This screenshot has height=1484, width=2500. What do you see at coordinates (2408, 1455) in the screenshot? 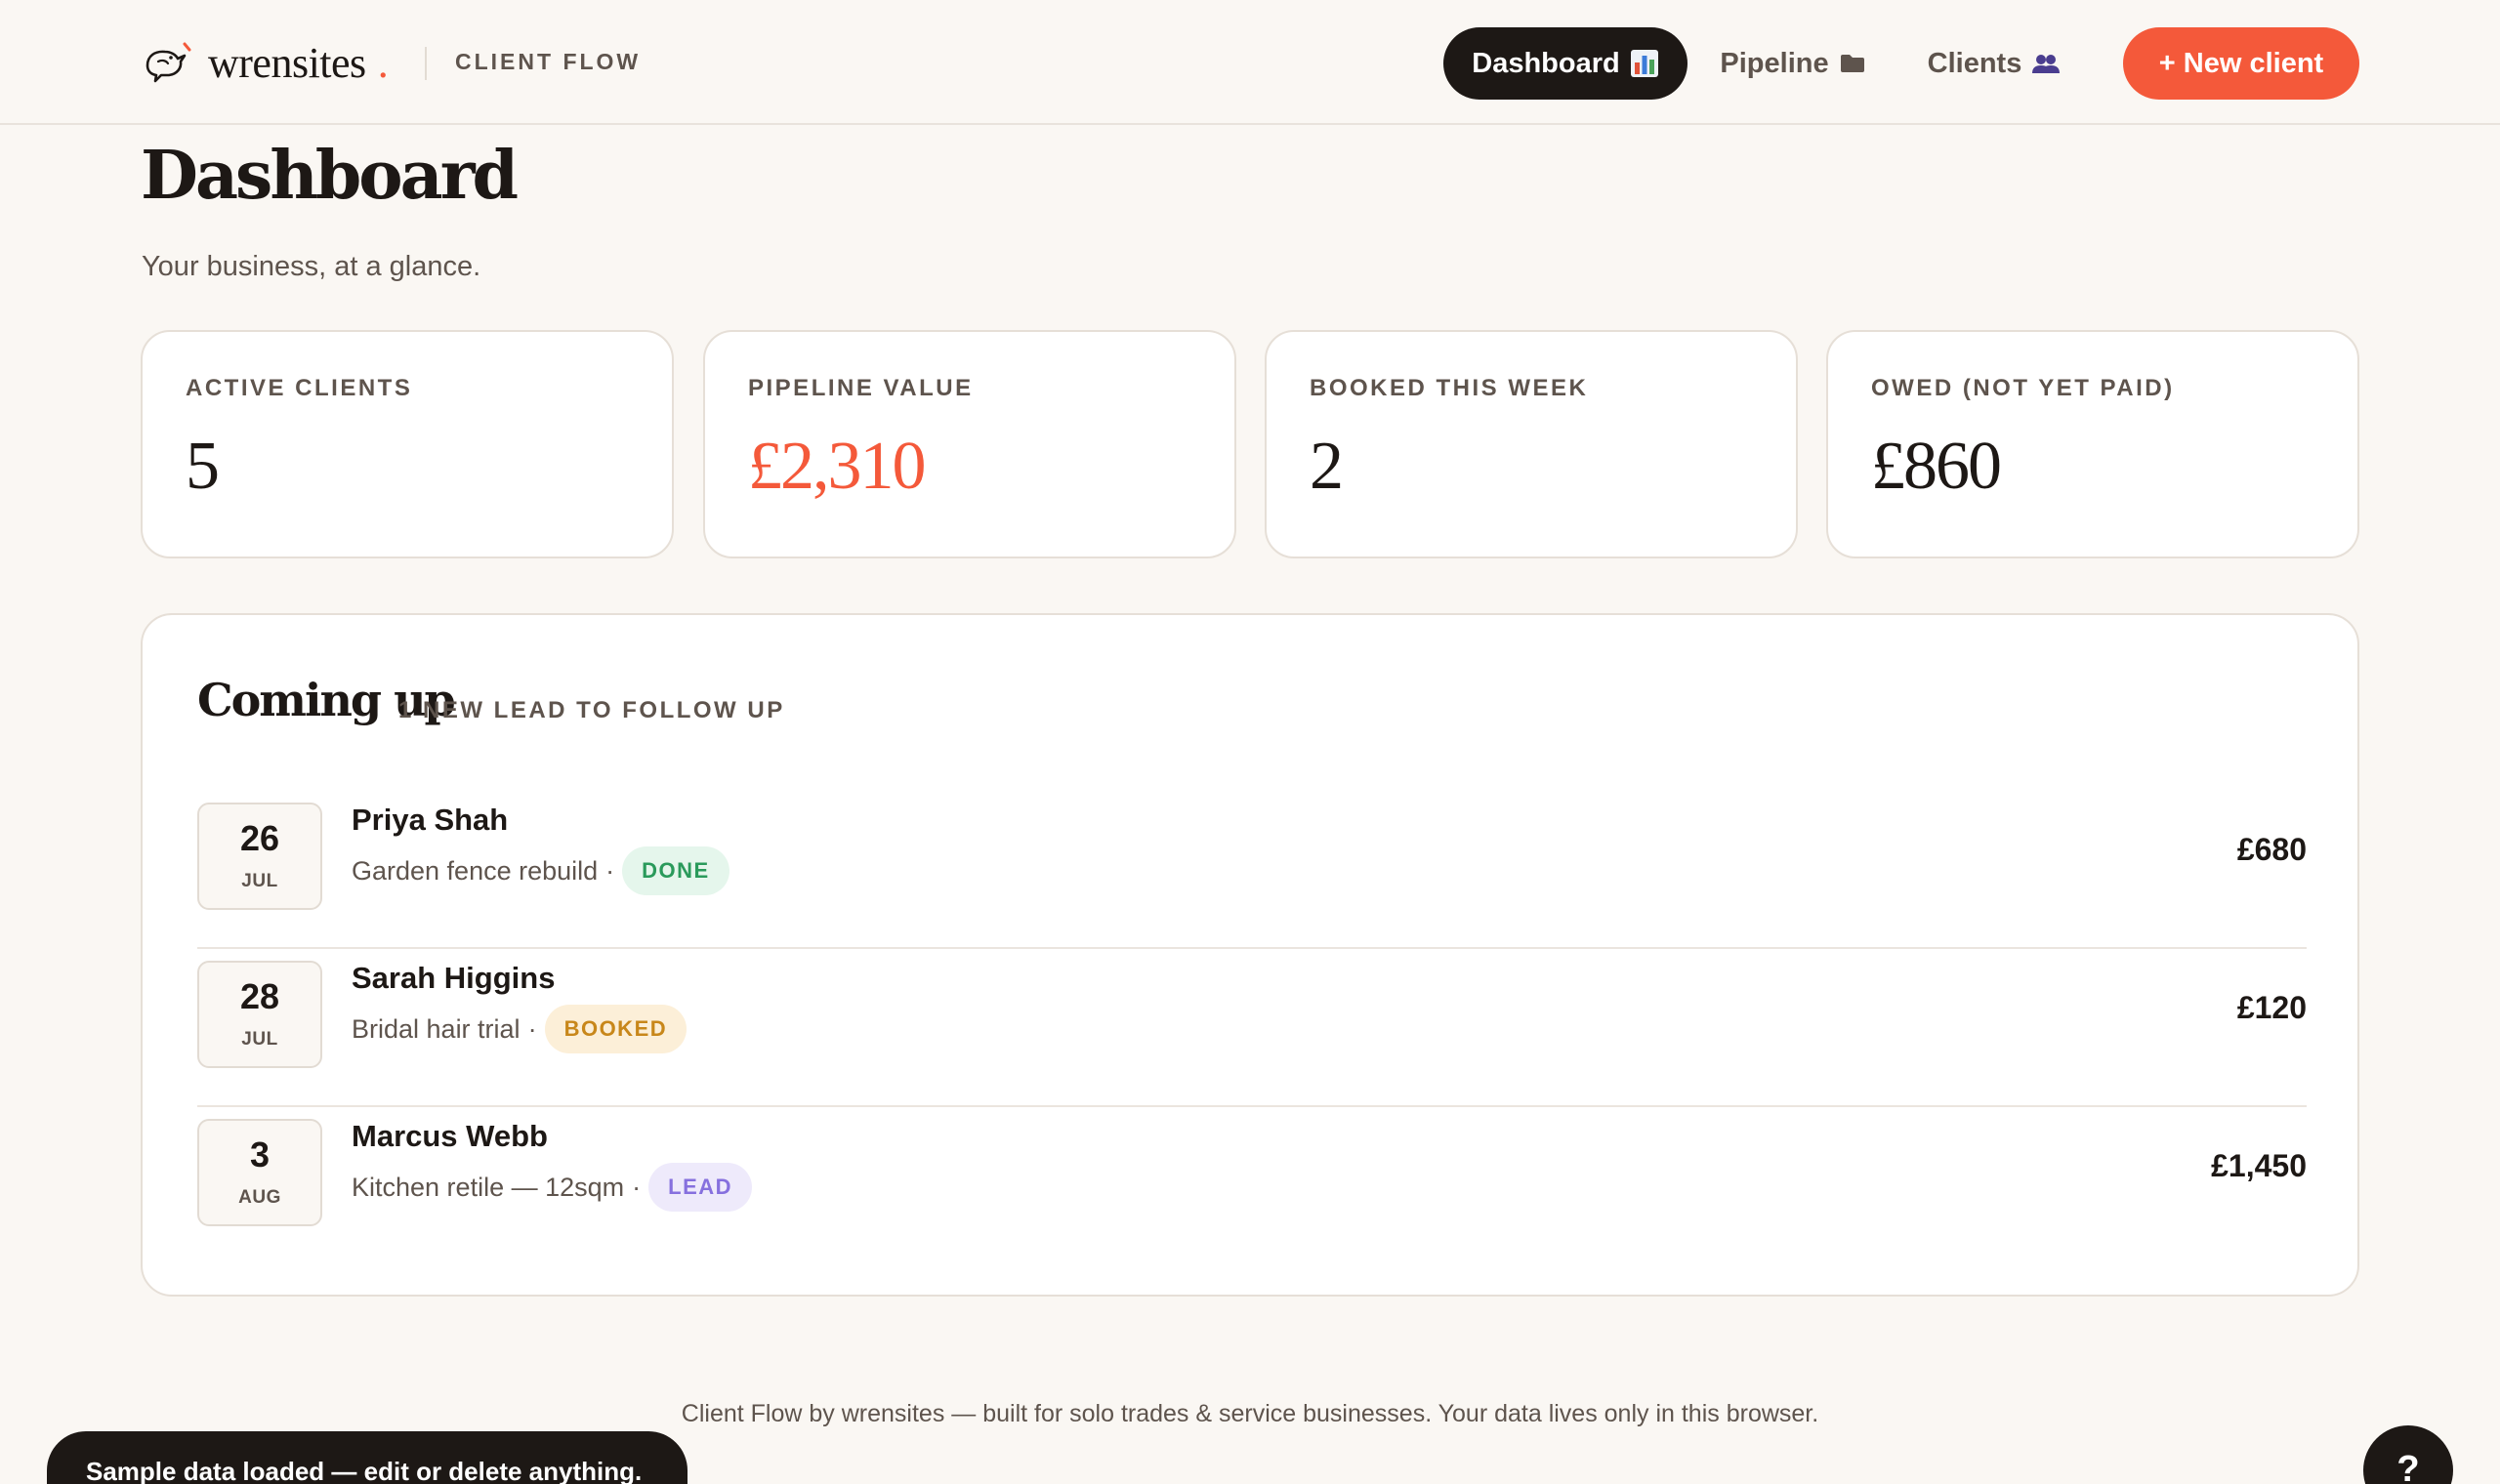
I see `help-button: ?` at bounding box center [2408, 1455].